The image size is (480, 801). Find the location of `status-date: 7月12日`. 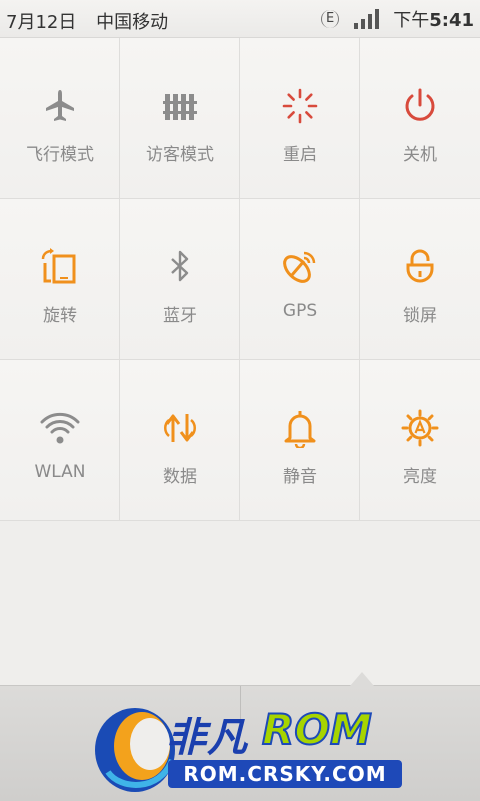

status-date: 7月12日 is located at coordinates (41, 22).